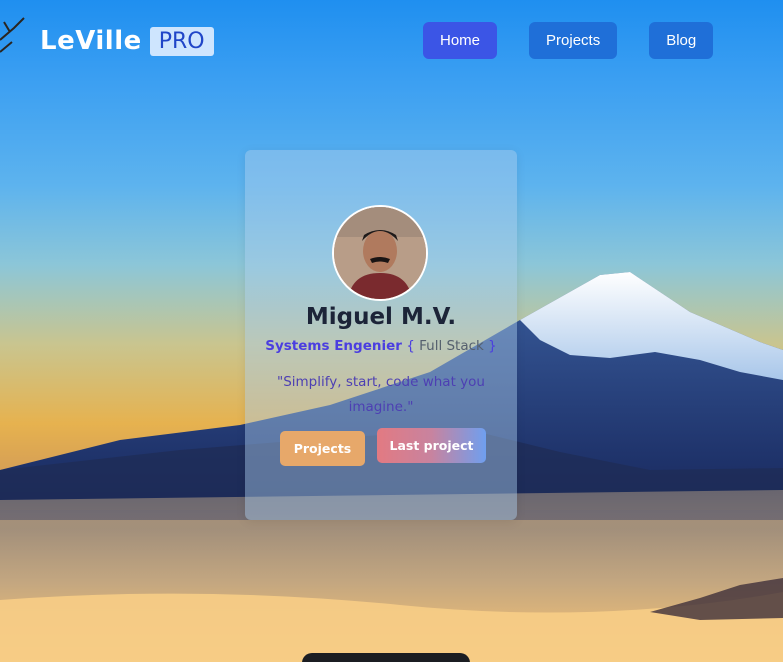  I want to click on avatar, so click(380, 253).